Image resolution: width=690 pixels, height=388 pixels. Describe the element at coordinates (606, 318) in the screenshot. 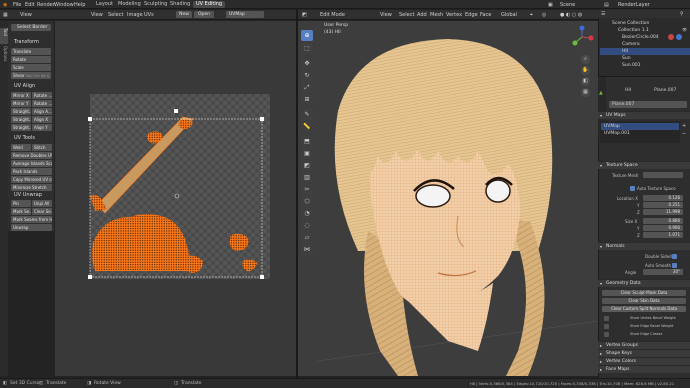

I see `store-vertex-bevel-checkbox` at that location.